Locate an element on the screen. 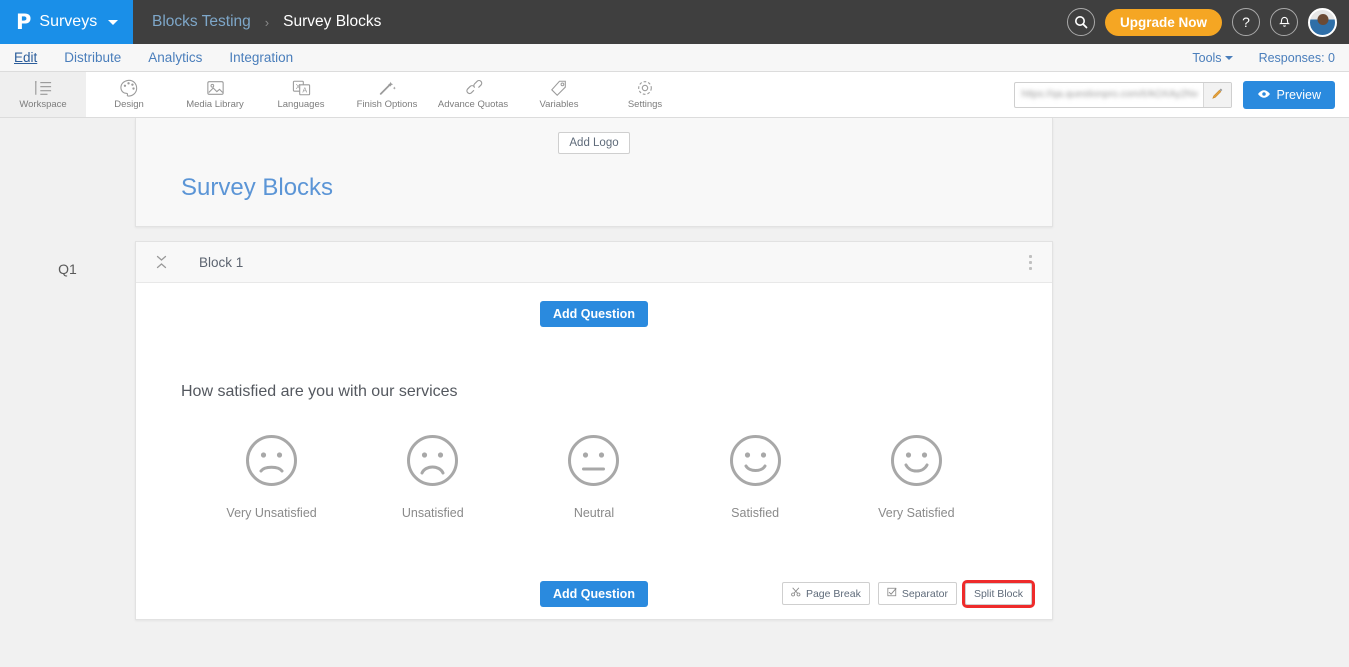 This screenshot has width=1349, height=667. tools-label: Tools is located at coordinates (1207, 57).